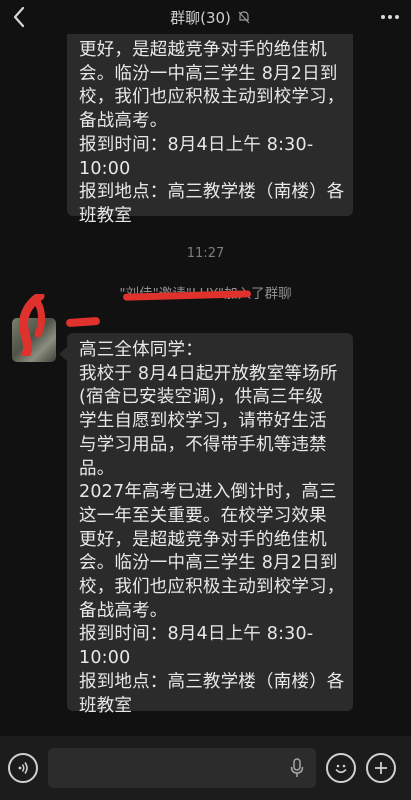 The image size is (411, 800). I want to click on chat-header: 群聊(30), so click(205, 17).